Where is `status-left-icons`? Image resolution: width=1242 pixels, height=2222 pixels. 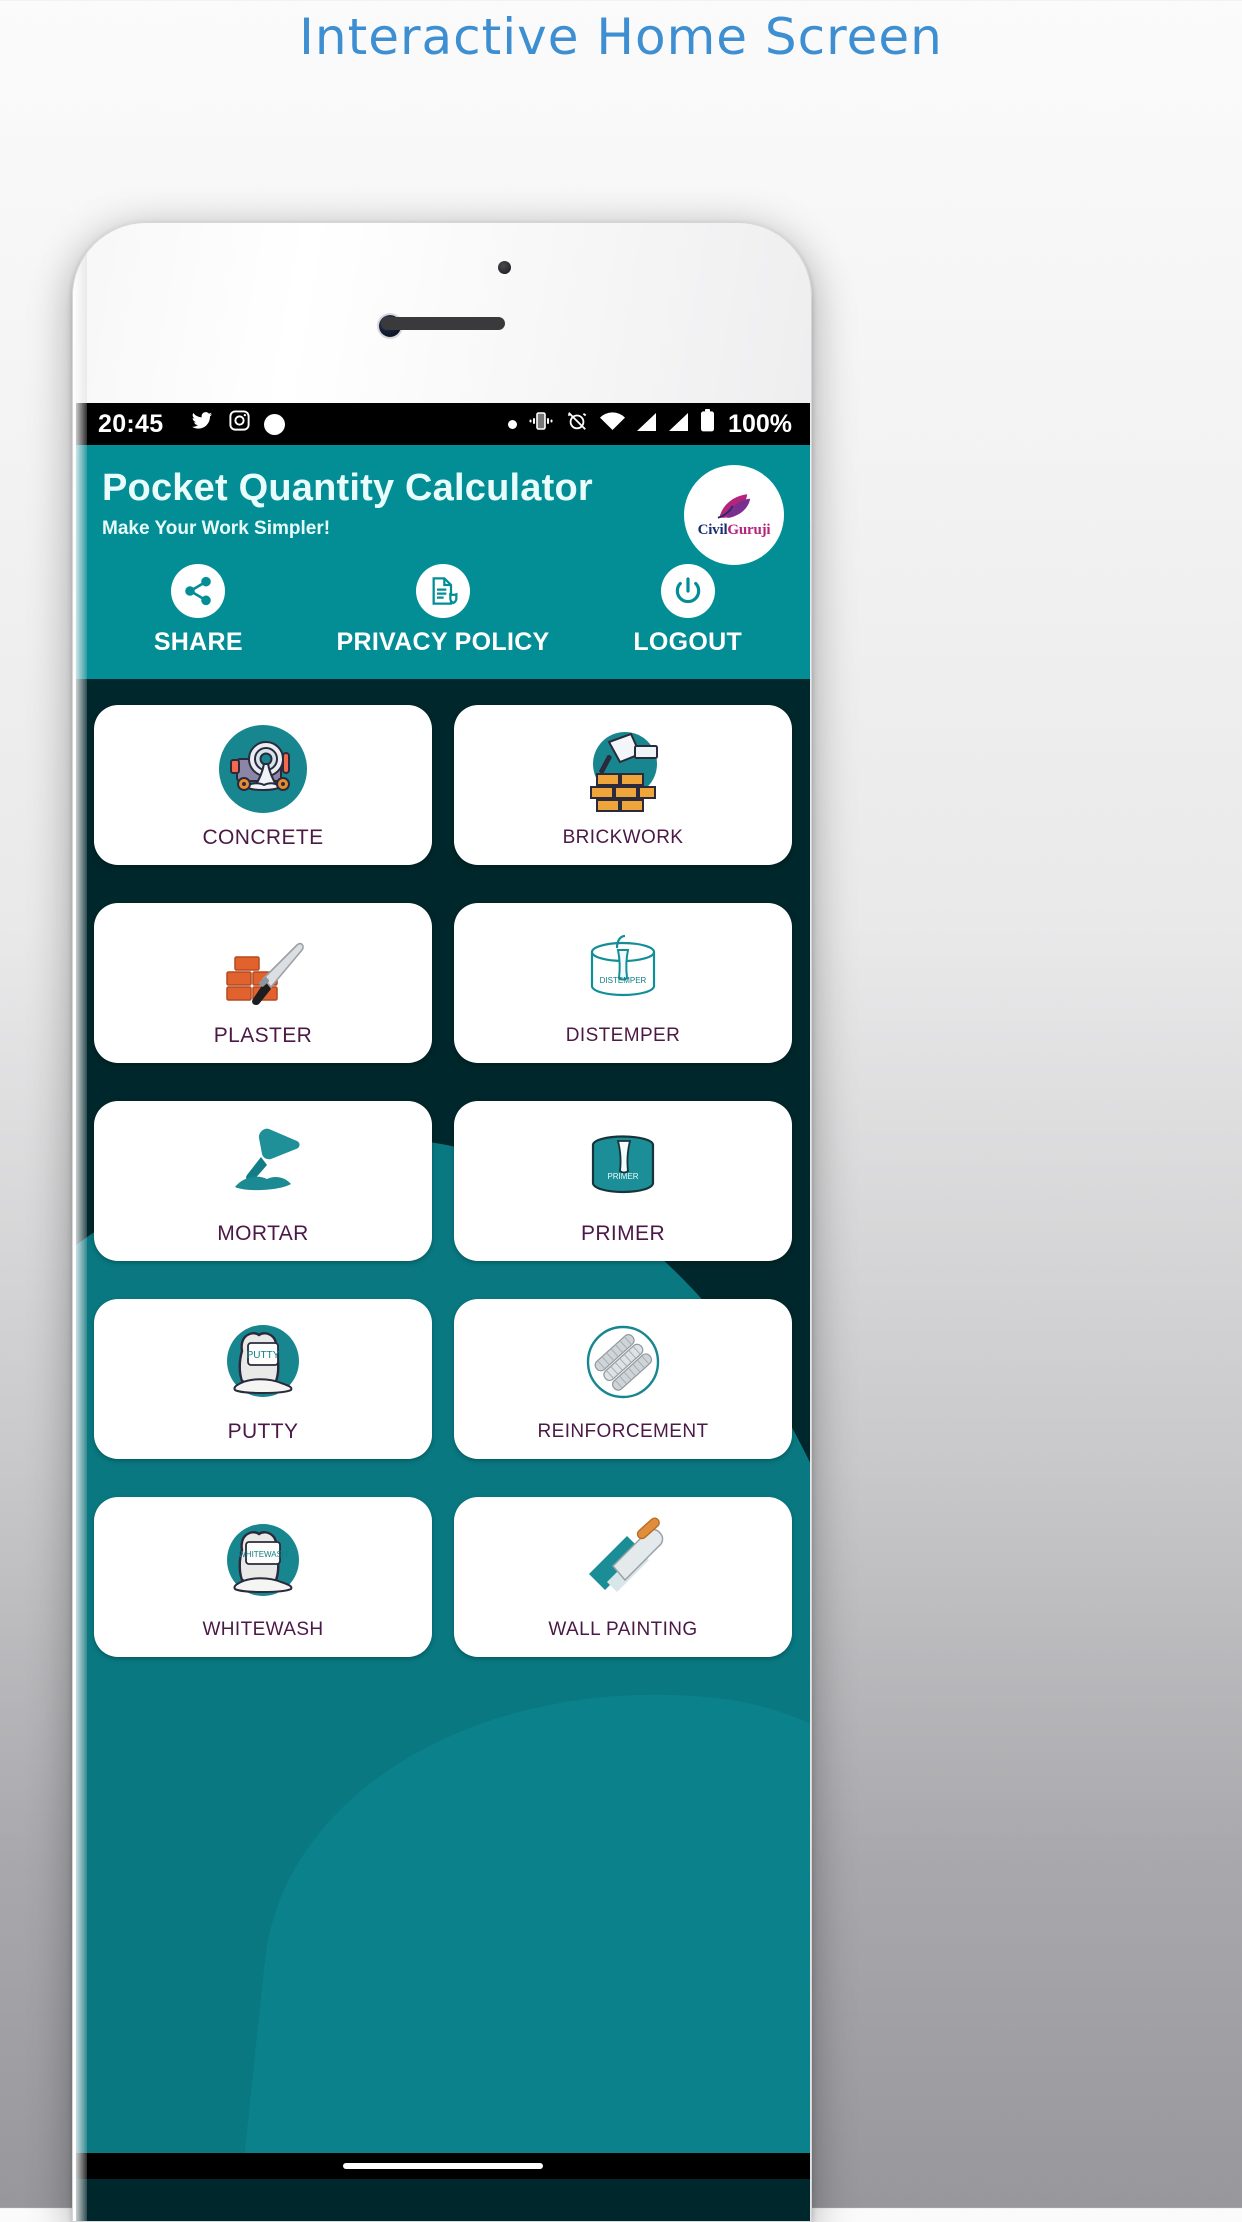 status-left-icons is located at coordinates (237, 424).